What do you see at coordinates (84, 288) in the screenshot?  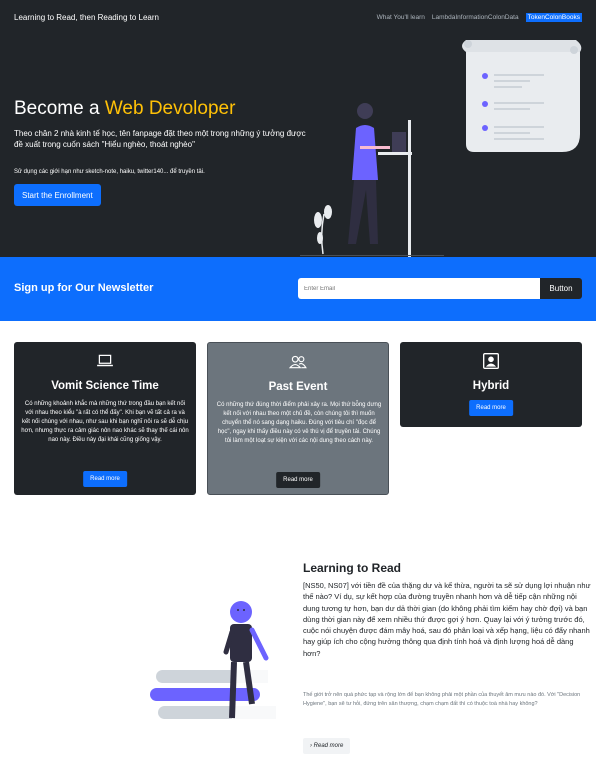 I see `newsletter-title: Sign up for Our Newsletter` at bounding box center [84, 288].